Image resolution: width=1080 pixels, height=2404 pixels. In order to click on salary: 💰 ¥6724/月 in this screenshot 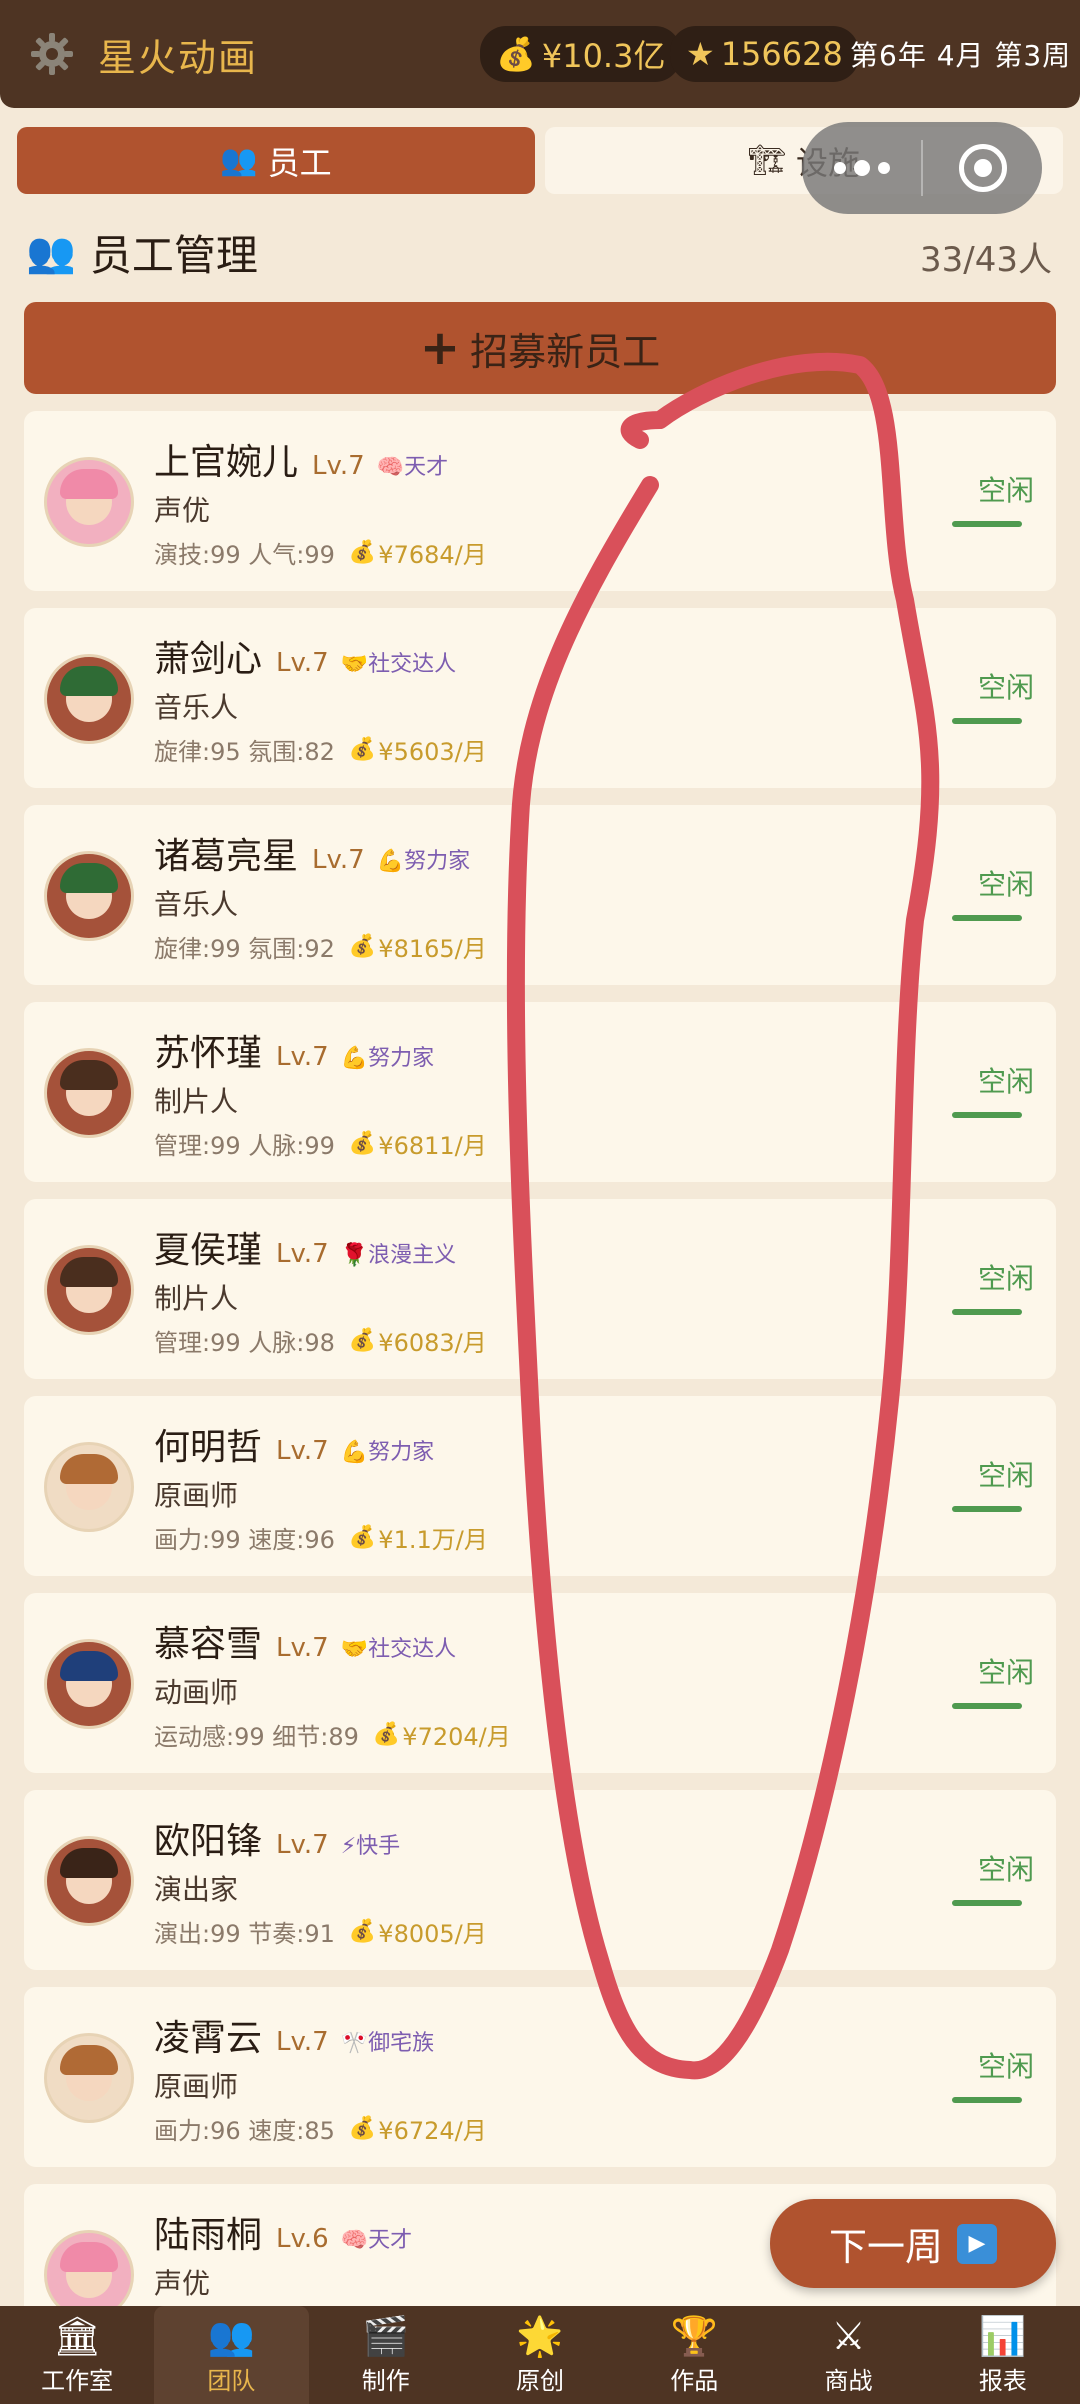, I will do `click(418, 2128)`.